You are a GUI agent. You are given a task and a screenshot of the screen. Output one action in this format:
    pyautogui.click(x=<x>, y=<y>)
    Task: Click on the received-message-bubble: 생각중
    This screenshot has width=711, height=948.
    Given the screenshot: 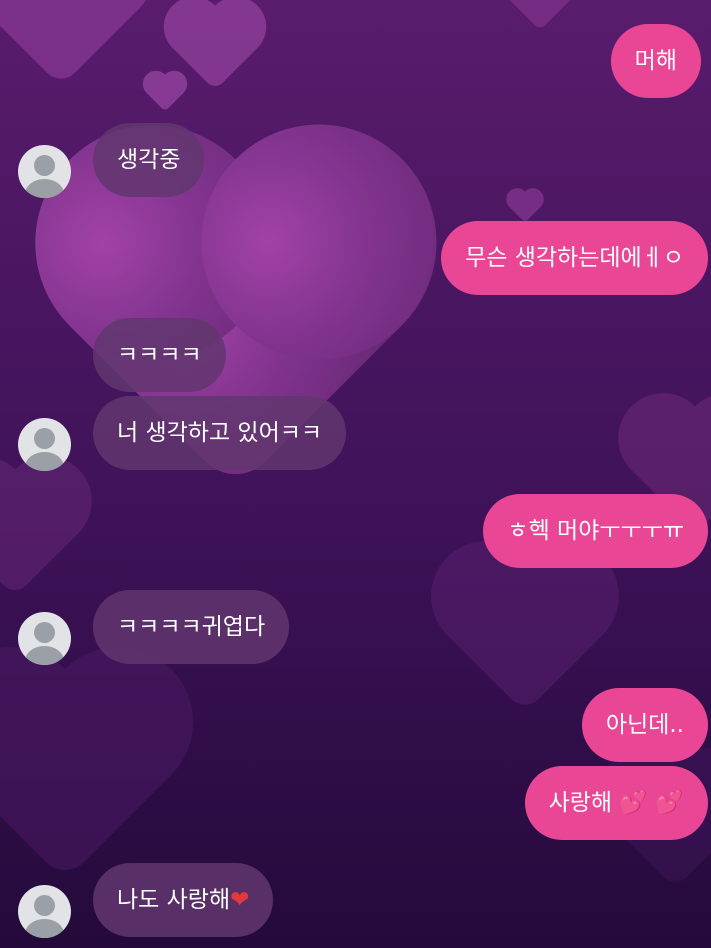 What is the action you would take?
    pyautogui.click(x=149, y=160)
    